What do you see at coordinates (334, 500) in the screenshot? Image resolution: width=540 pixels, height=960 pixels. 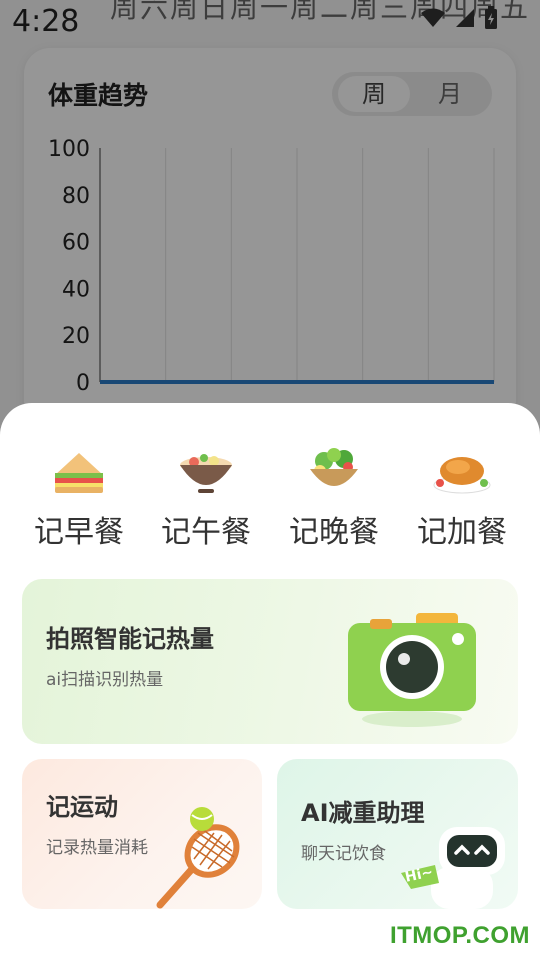 I see `meal-dinner-button: 记晚餐` at bounding box center [334, 500].